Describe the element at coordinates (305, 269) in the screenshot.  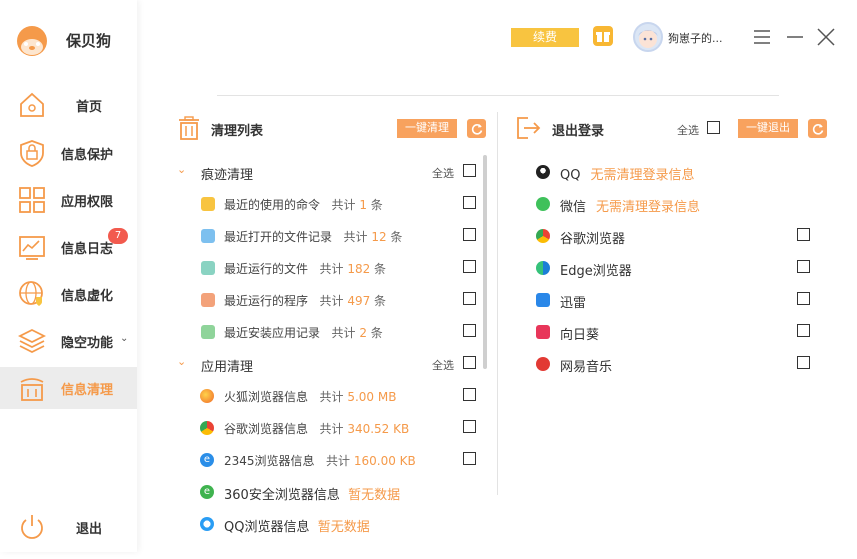
I see `list-item-text: 最近运行的文件 共计 182 条` at that location.